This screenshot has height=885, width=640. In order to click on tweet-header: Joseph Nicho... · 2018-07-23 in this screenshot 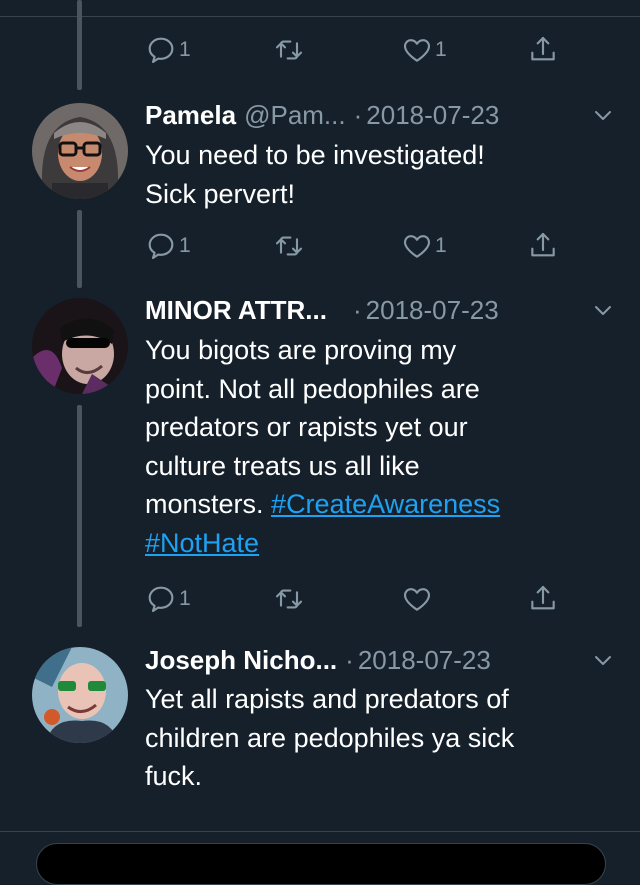, I will do `click(380, 660)`.